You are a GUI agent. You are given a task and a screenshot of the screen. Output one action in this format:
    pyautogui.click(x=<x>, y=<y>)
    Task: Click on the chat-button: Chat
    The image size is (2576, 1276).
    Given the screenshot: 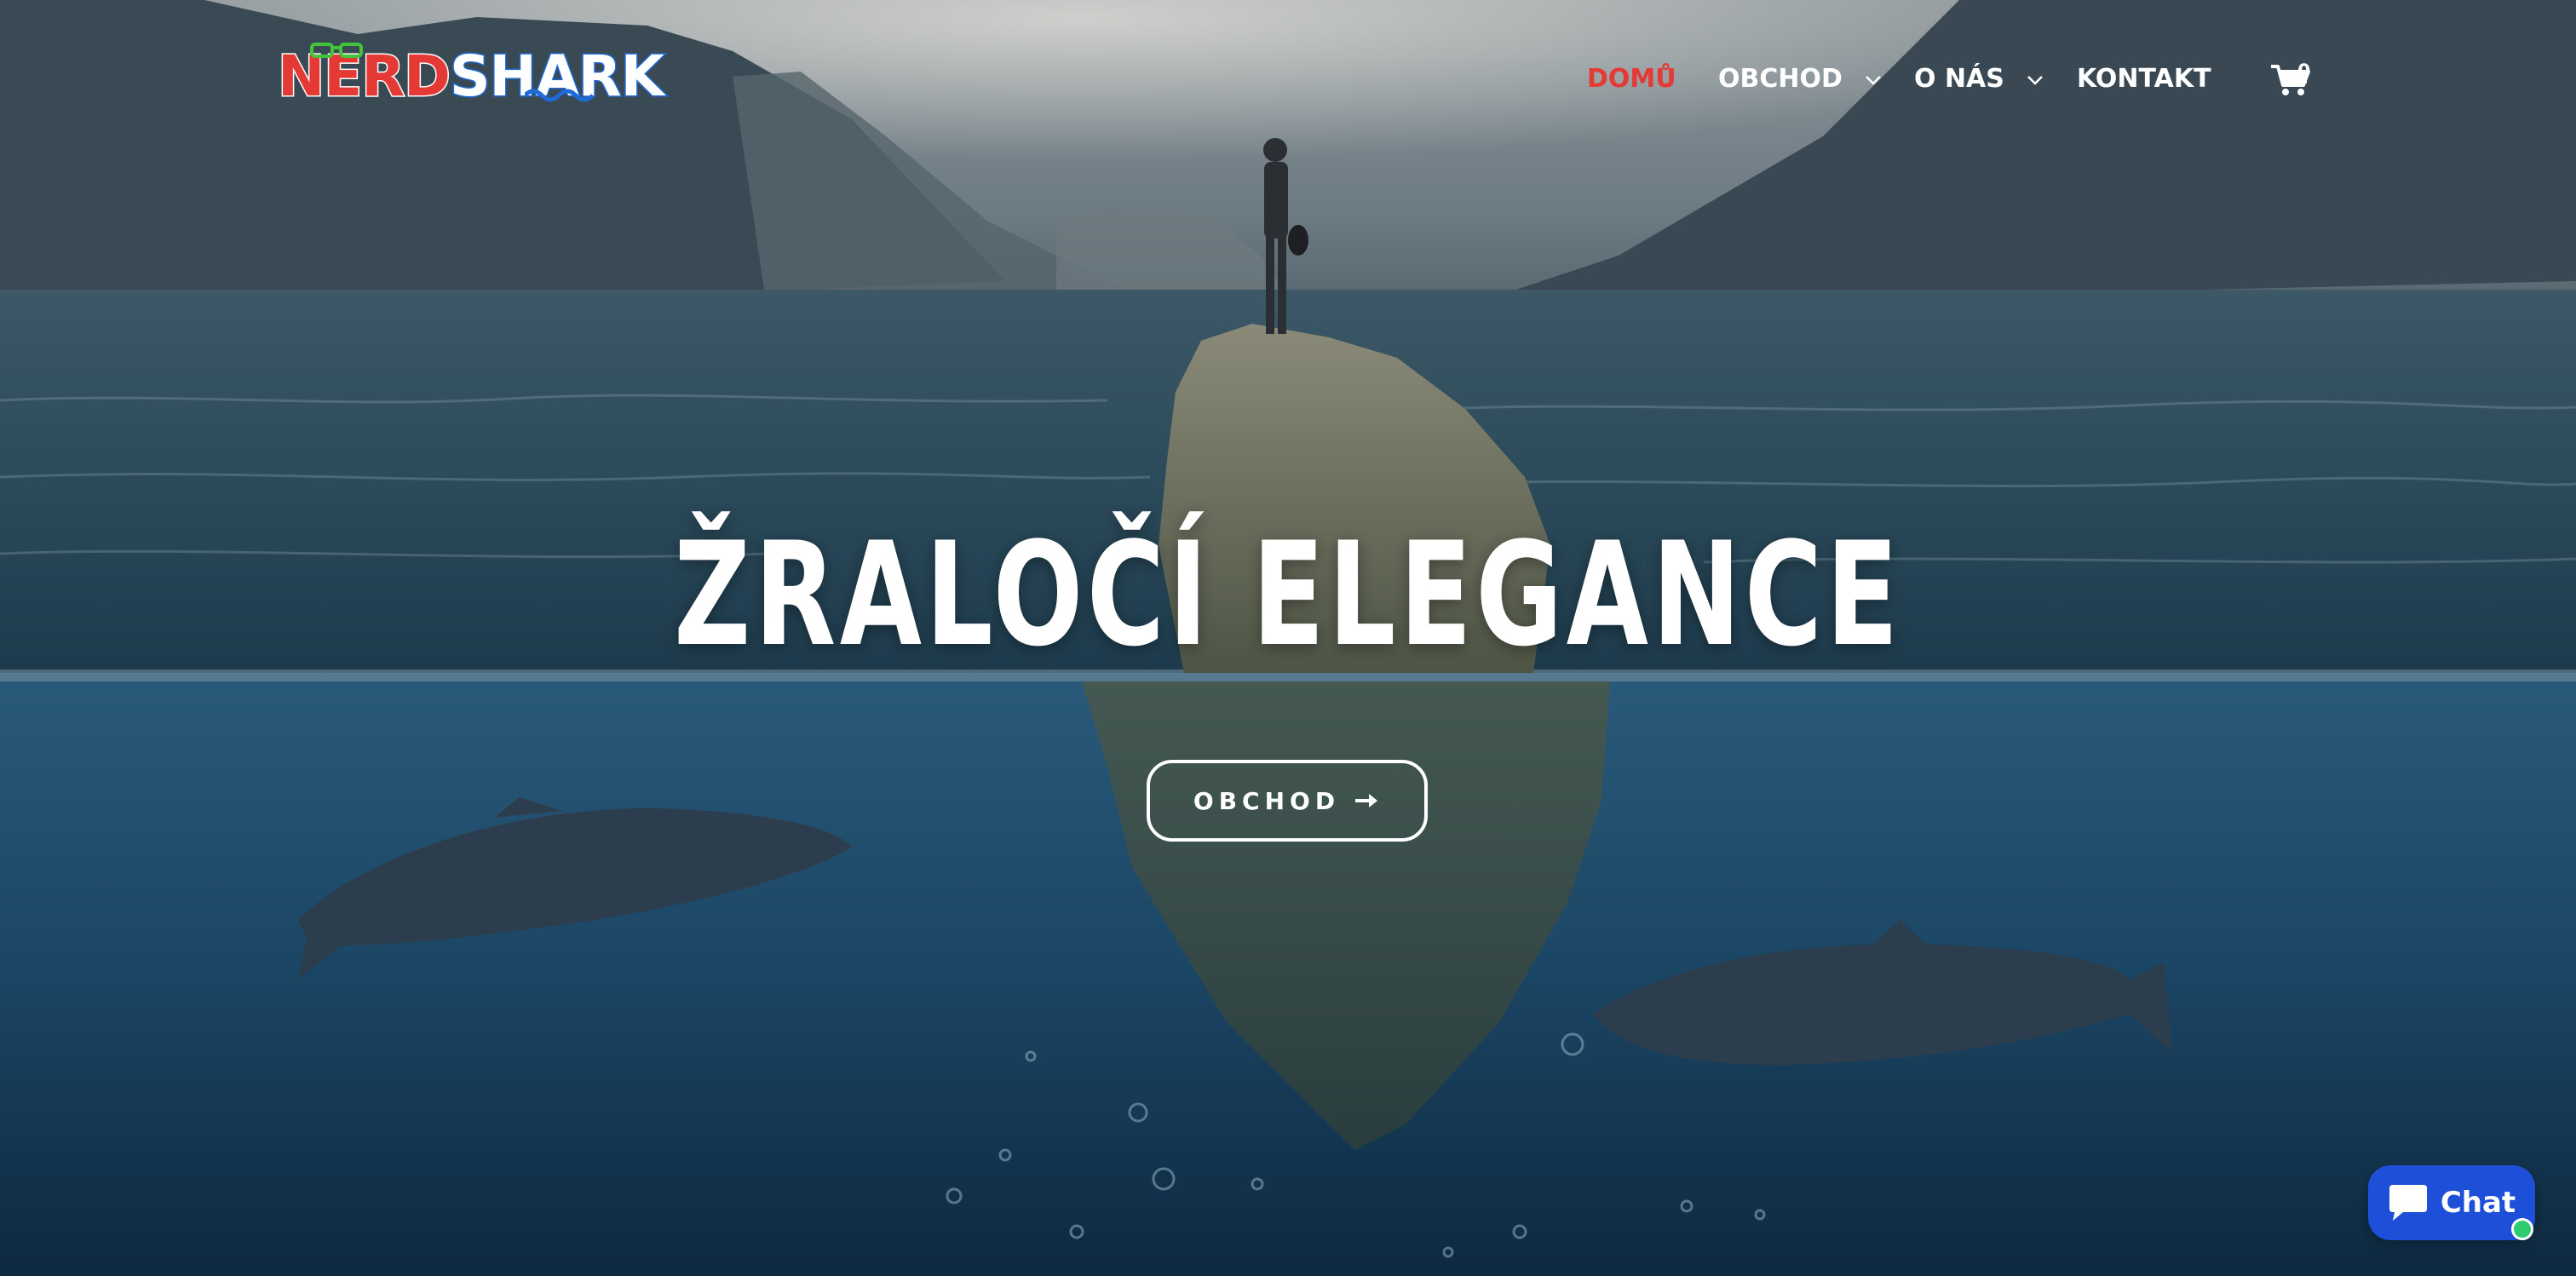 What is the action you would take?
    pyautogui.click(x=2452, y=1203)
    